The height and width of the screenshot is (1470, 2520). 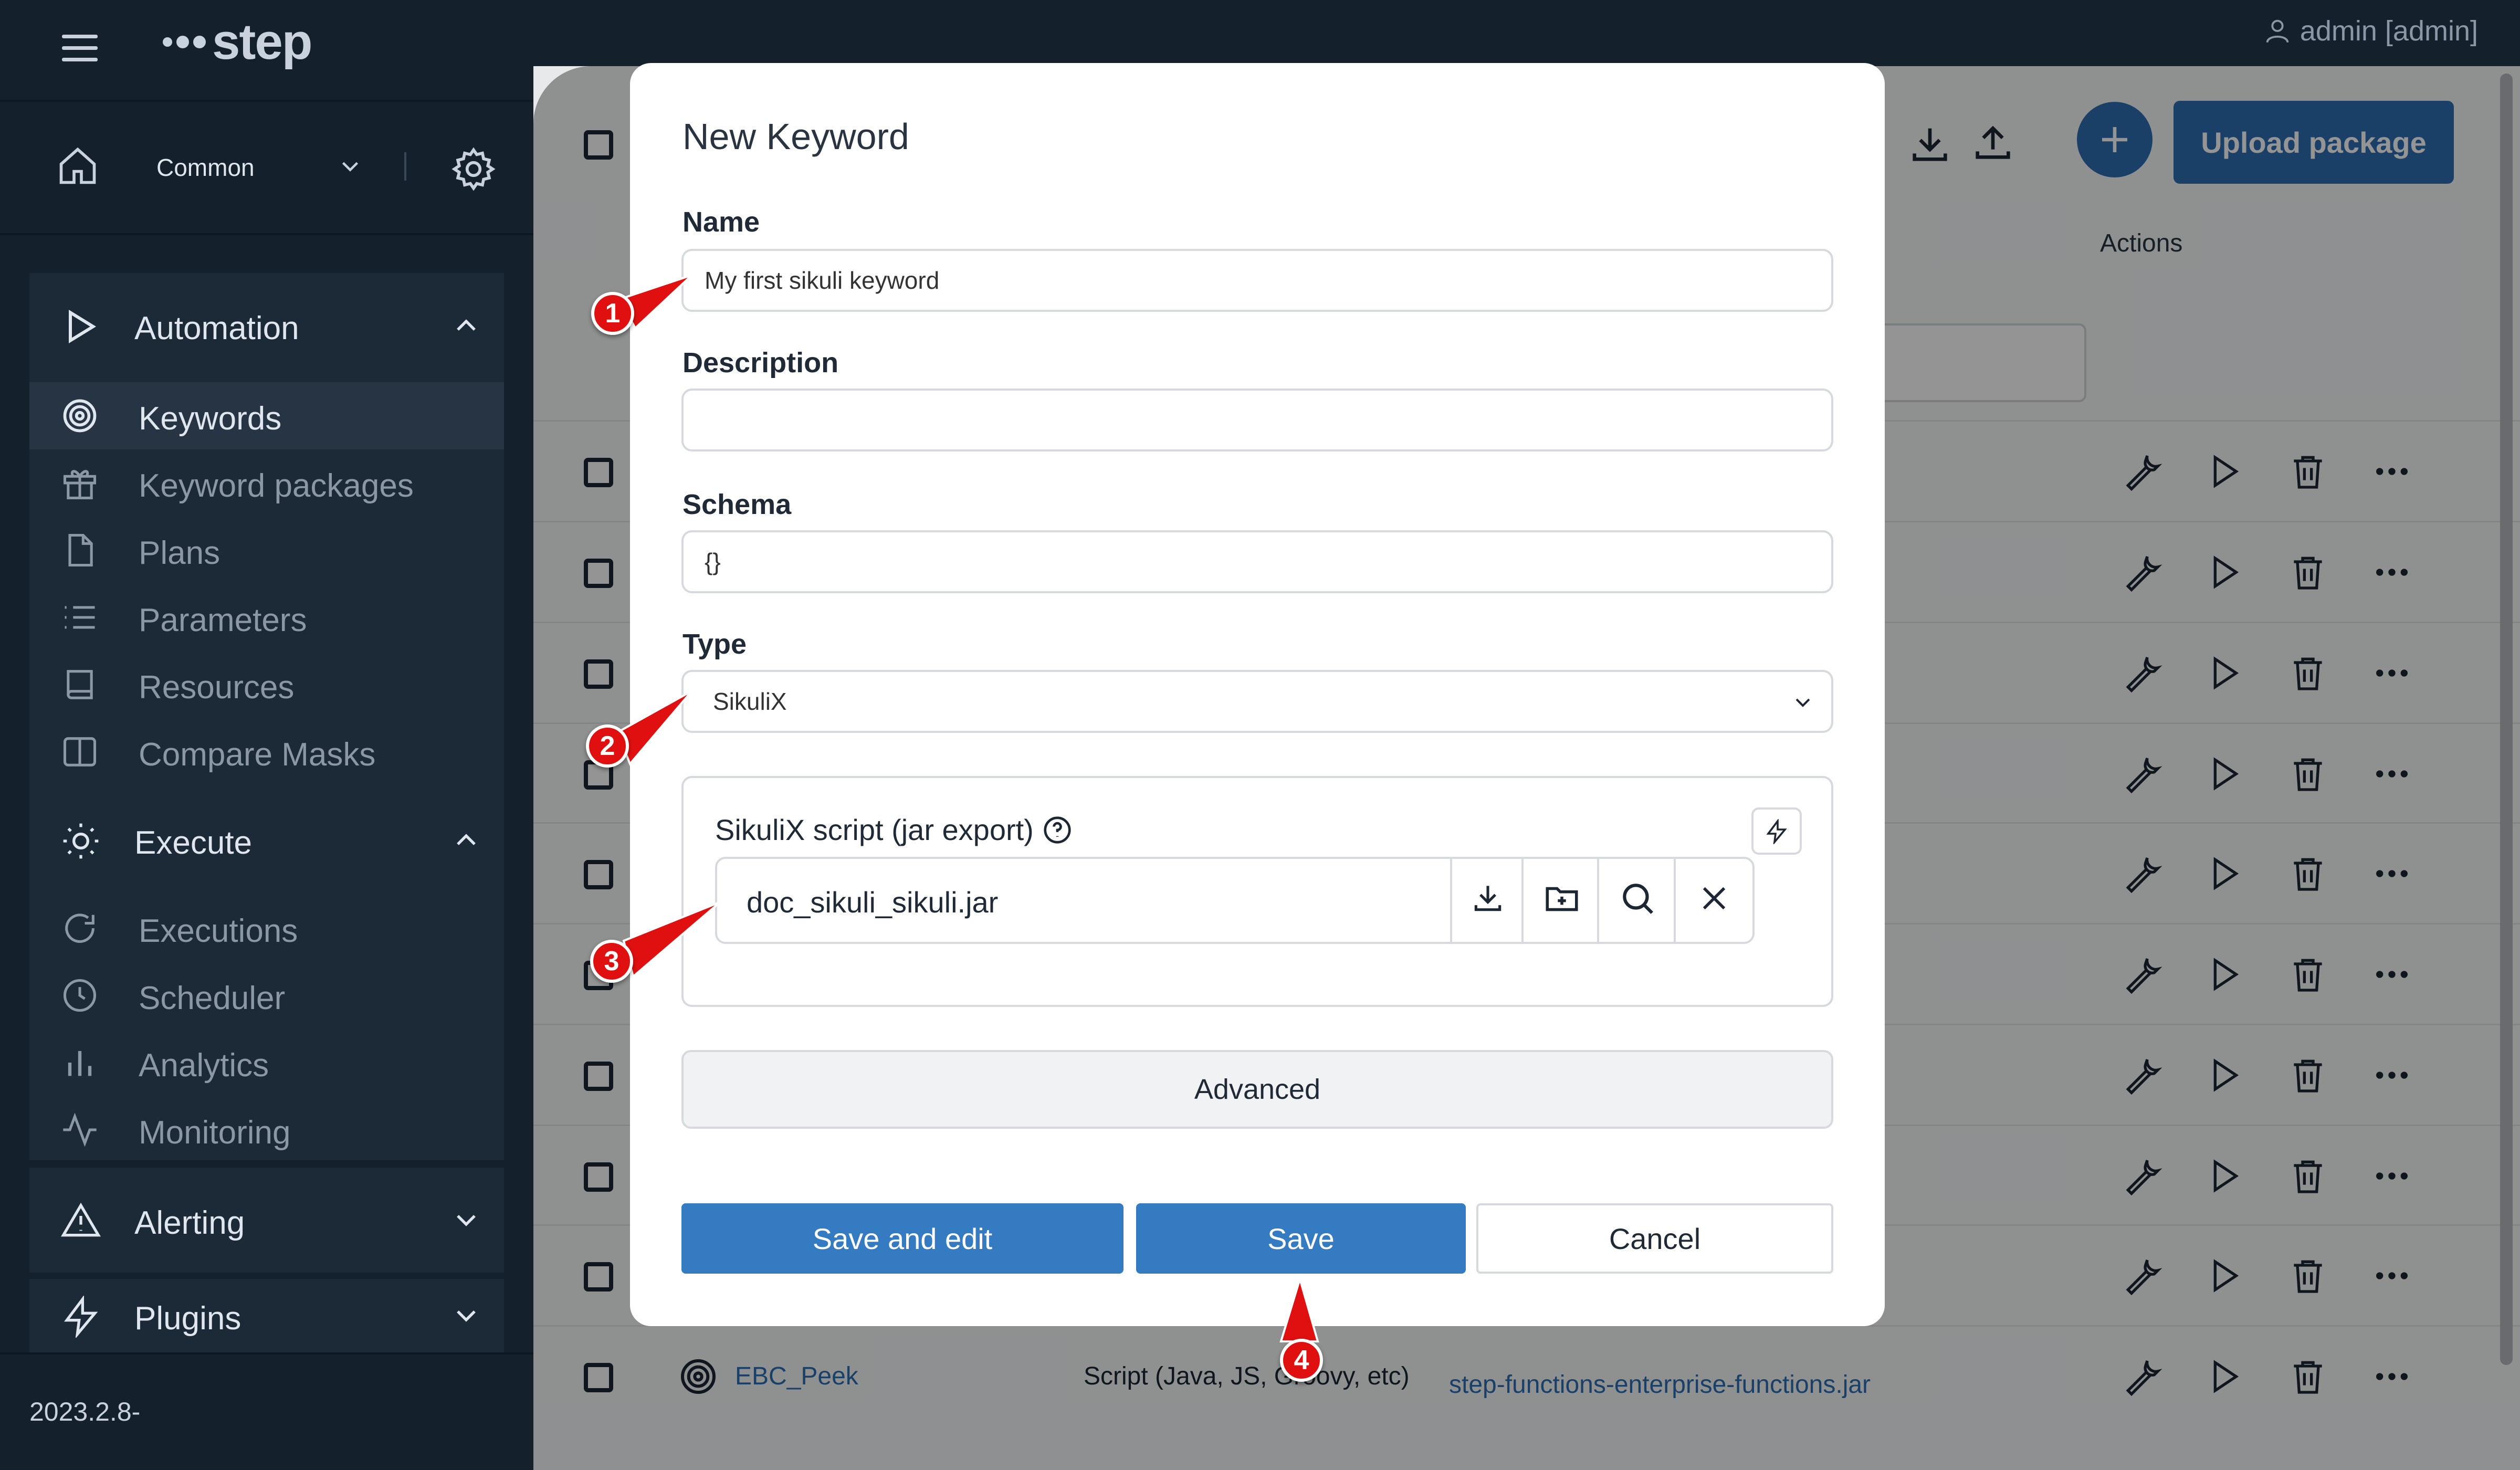 I want to click on menu-icon, so click(x=80, y=49).